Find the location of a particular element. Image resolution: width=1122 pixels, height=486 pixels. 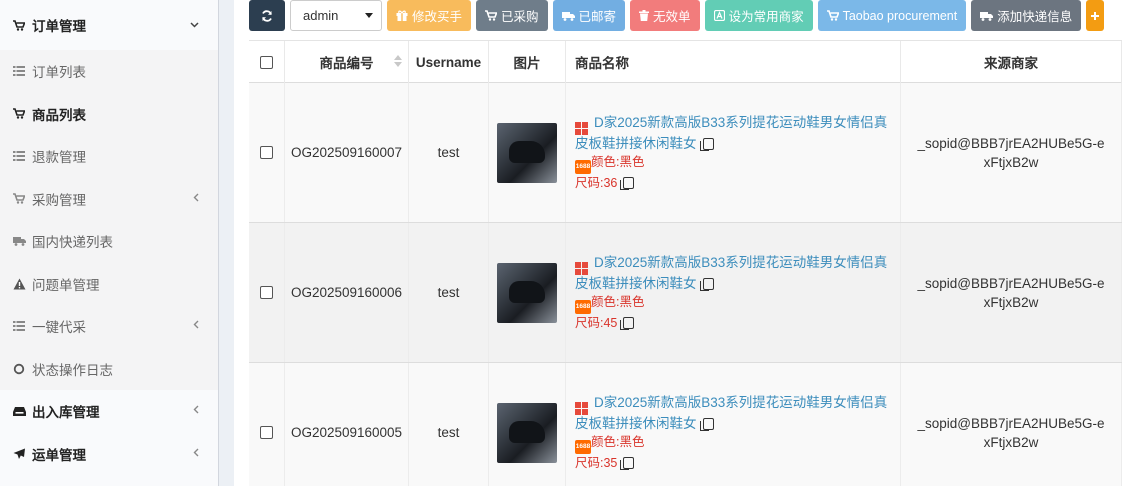

refresh-icon is located at coordinates (267, 15).